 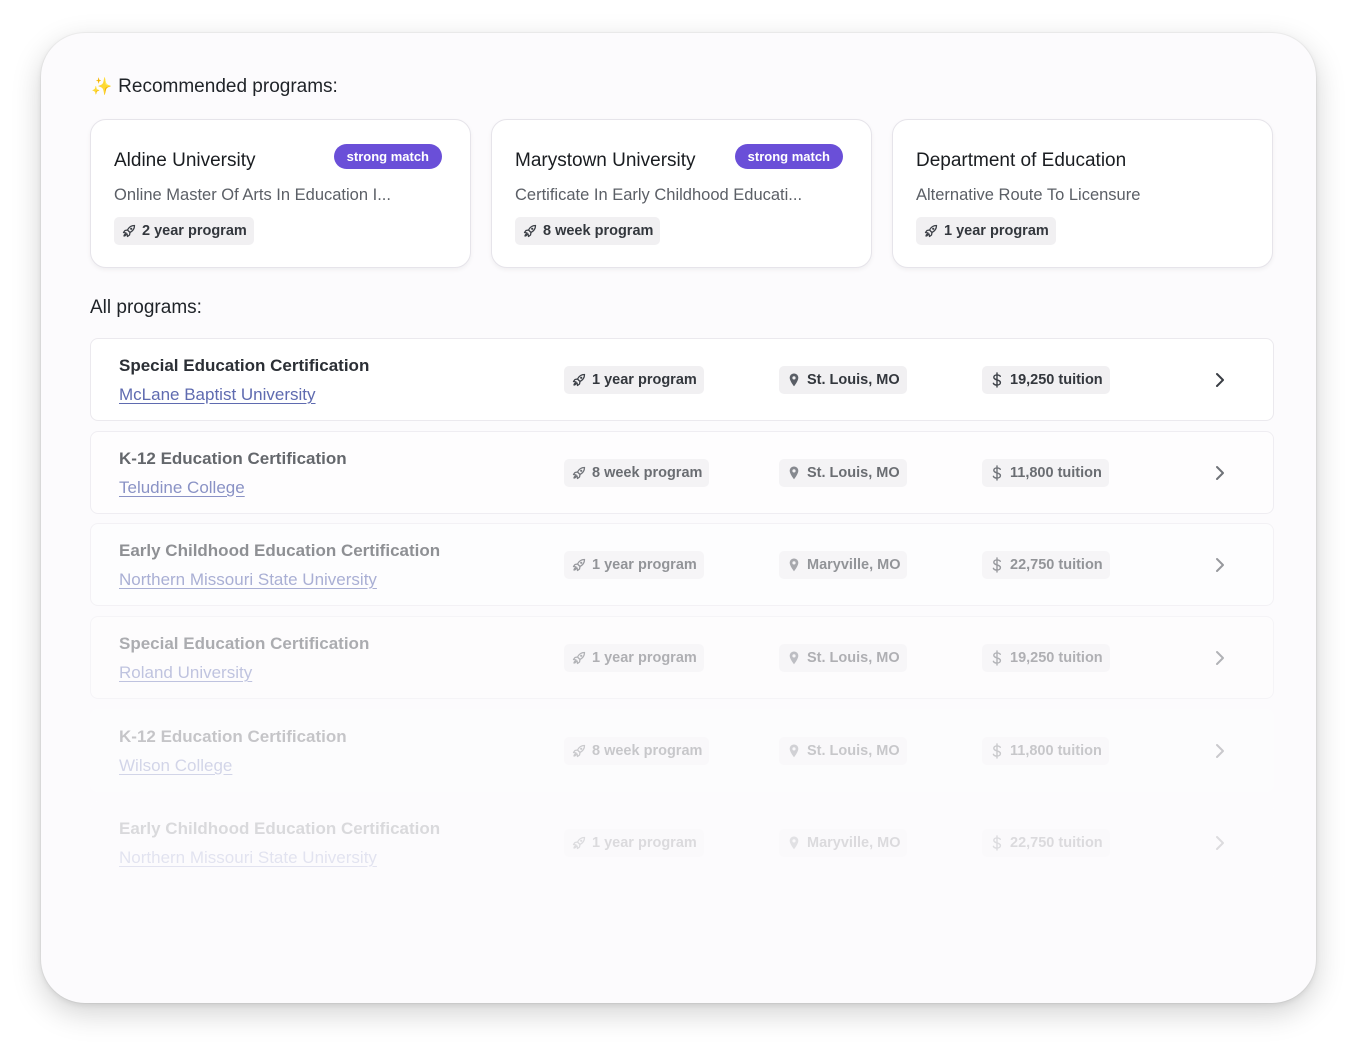 What do you see at coordinates (175, 766) in the screenshot?
I see `school-link: Wilson College` at bounding box center [175, 766].